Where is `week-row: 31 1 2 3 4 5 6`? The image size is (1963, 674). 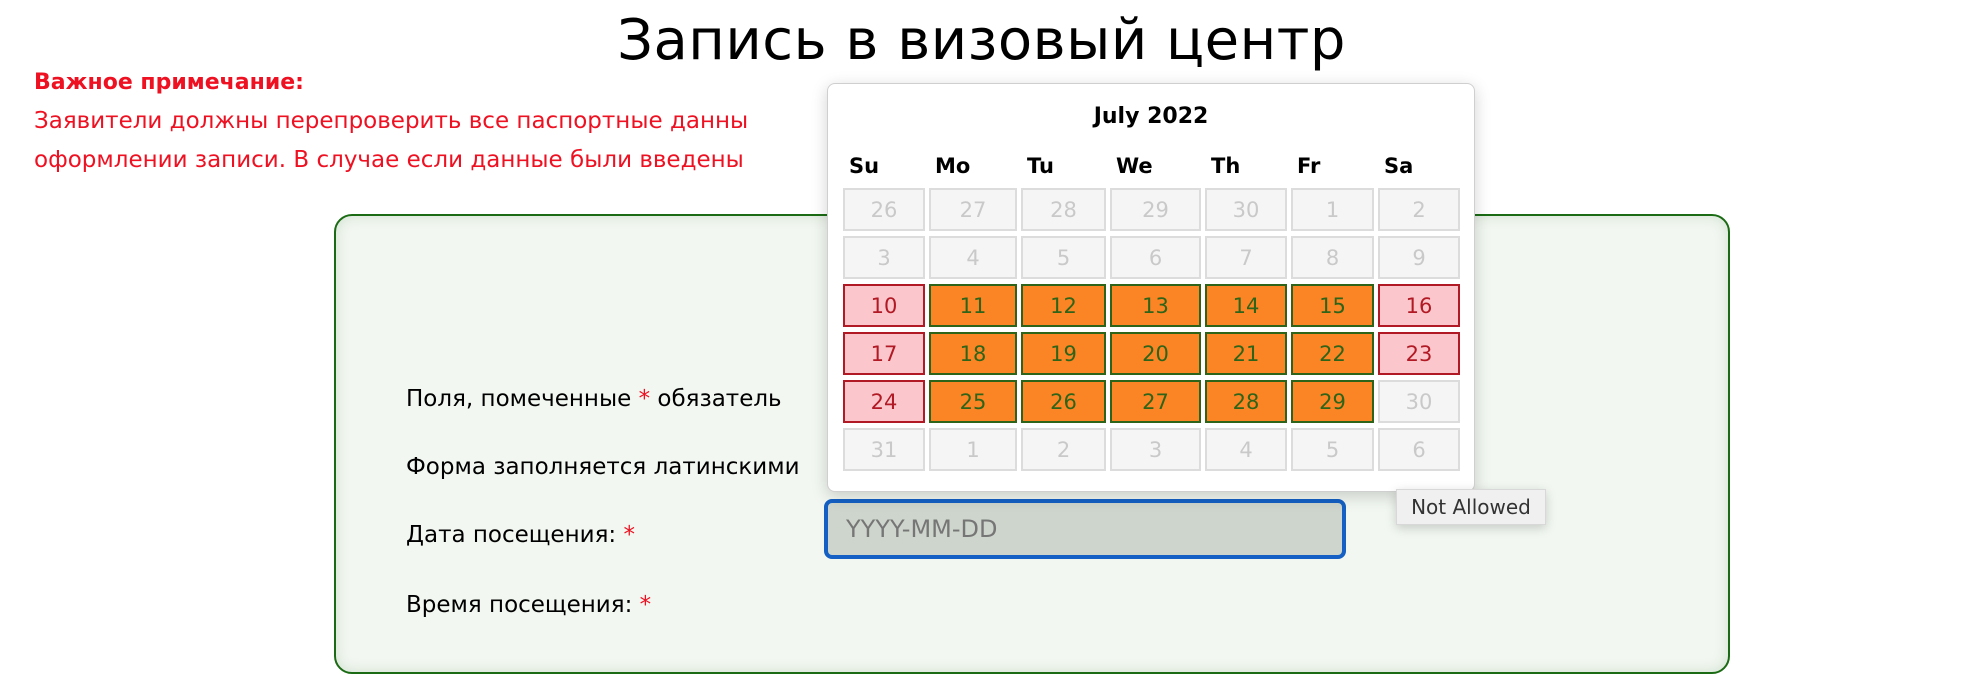 week-row: 31 1 2 3 4 5 6 is located at coordinates (1153, 452).